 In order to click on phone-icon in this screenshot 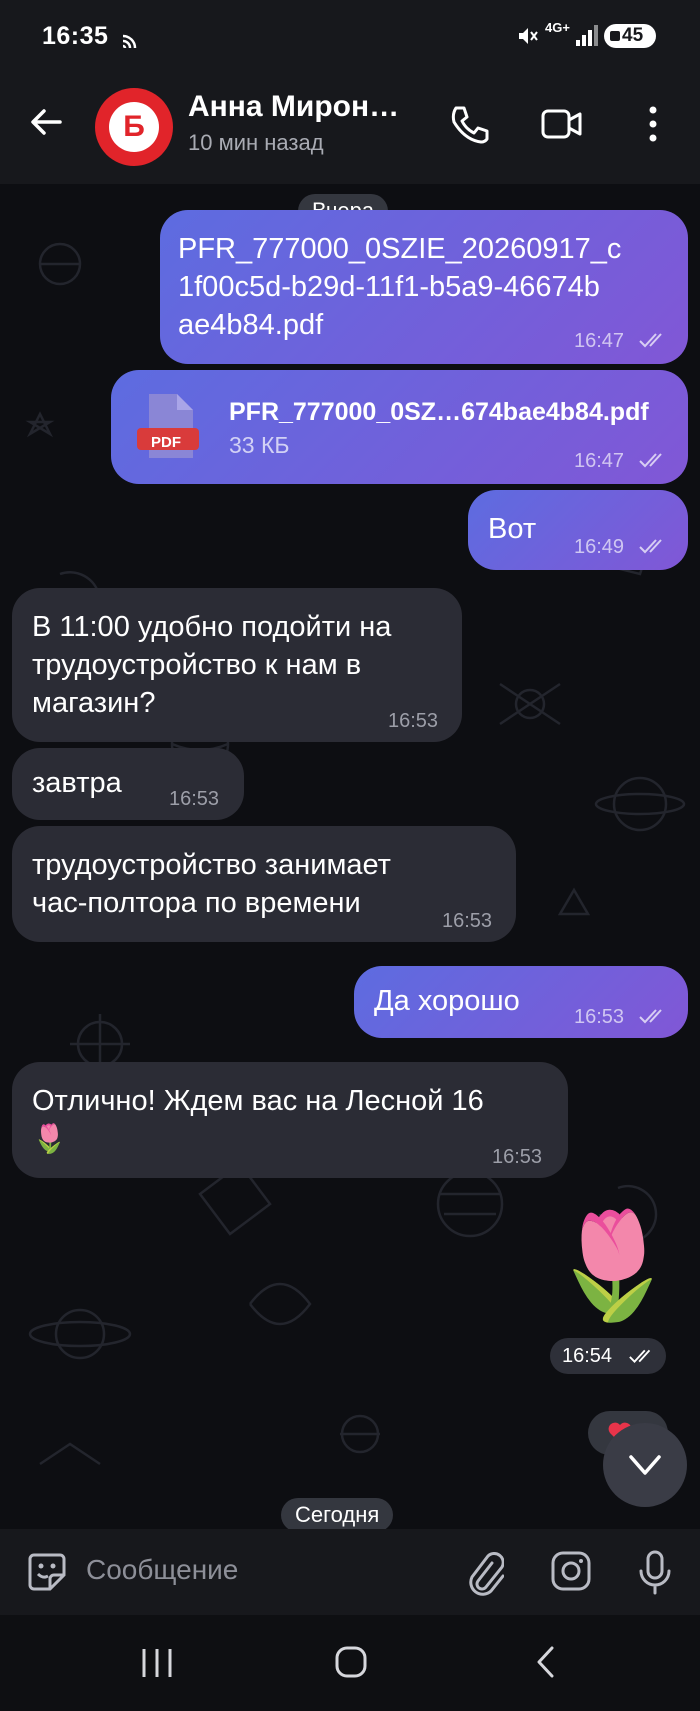, I will do `click(469, 124)`.